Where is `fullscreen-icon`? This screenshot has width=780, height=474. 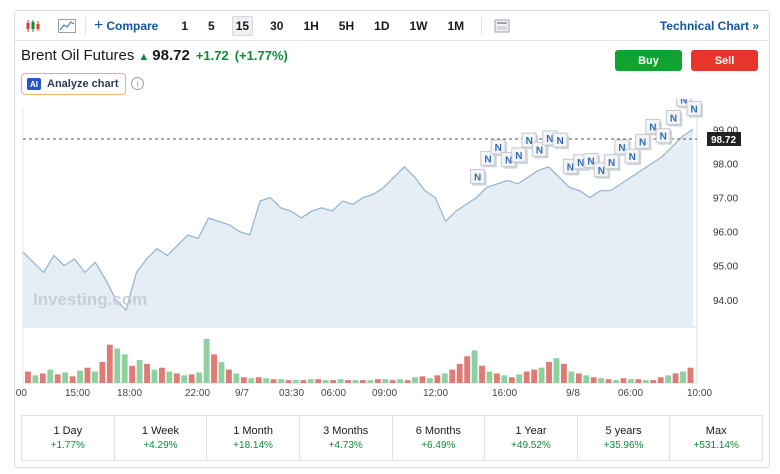 fullscreen-icon is located at coordinates (502, 26).